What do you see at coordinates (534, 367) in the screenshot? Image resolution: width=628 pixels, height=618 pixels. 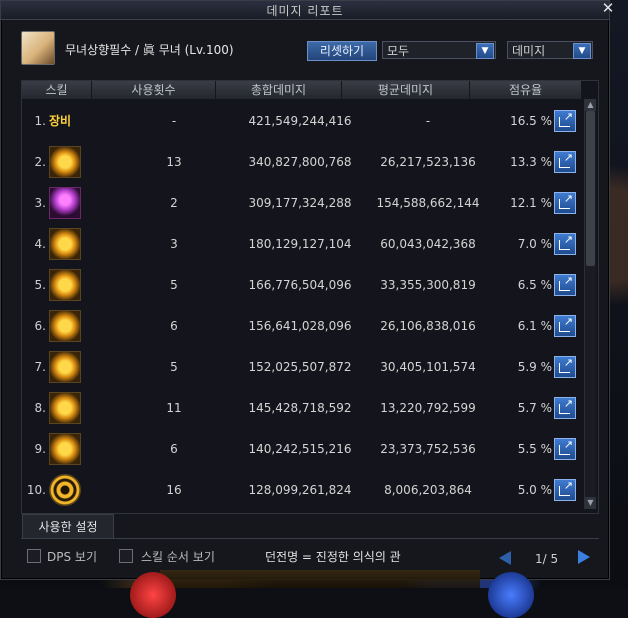 I see `share-percent: 5.9 %` at bounding box center [534, 367].